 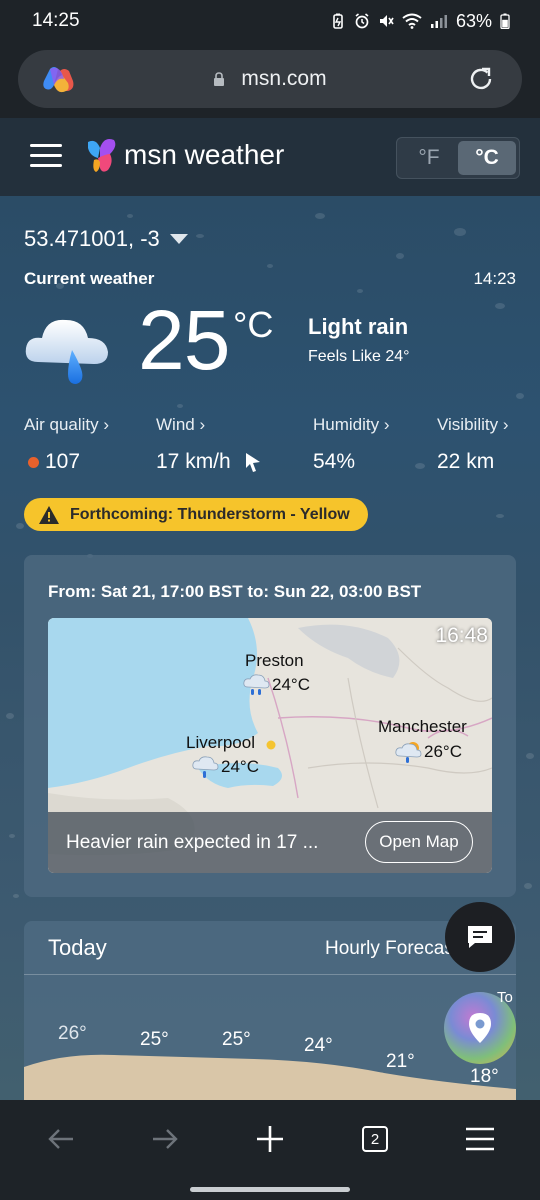 What do you see at coordinates (438, 21) in the screenshot?
I see `signal-icon` at bounding box center [438, 21].